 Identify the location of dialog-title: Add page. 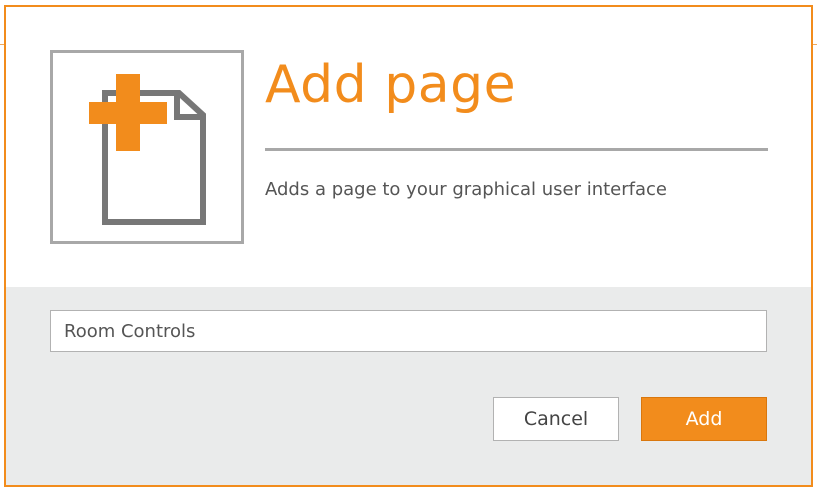
(391, 85).